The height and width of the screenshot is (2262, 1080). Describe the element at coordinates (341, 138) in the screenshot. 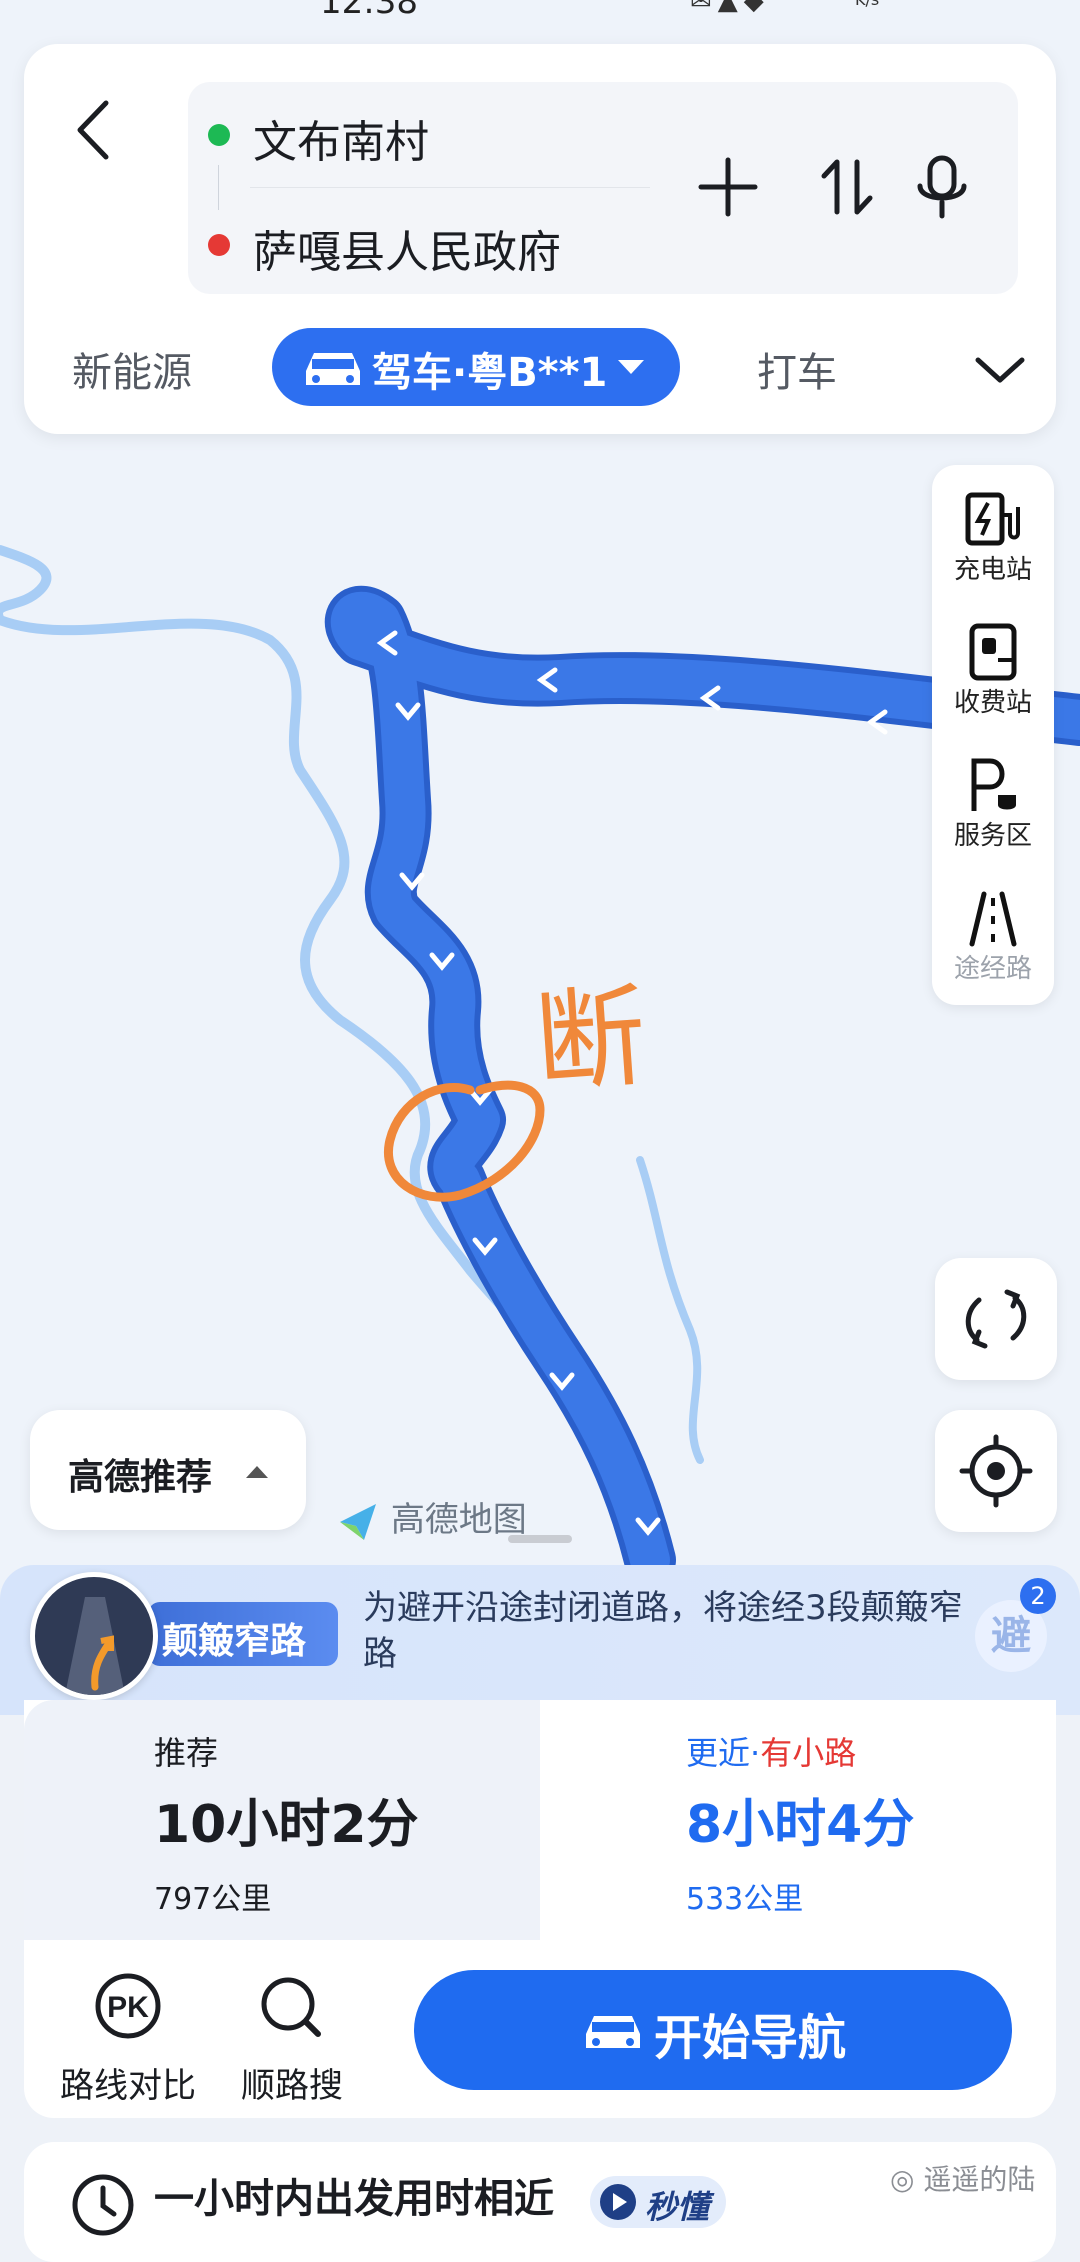

I see `origin-field: 文布南村` at that location.